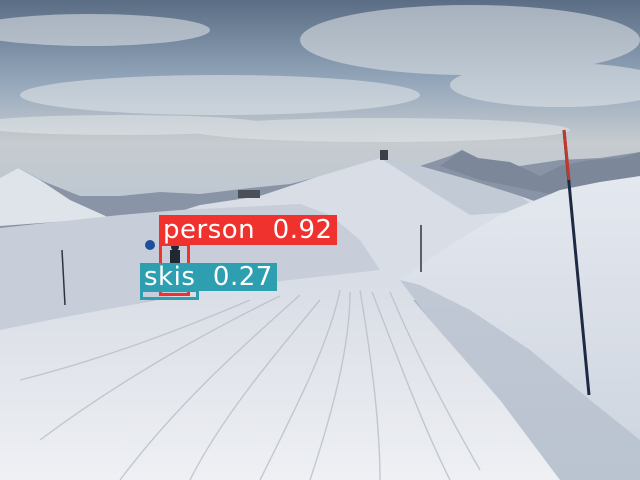  What do you see at coordinates (170, 277) in the screenshot?
I see `skis-label-name: skis` at bounding box center [170, 277].